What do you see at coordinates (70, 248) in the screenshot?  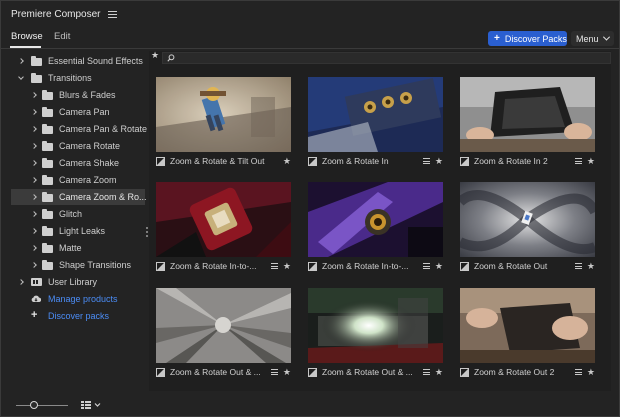 I see `tree-item-label: Matte` at bounding box center [70, 248].